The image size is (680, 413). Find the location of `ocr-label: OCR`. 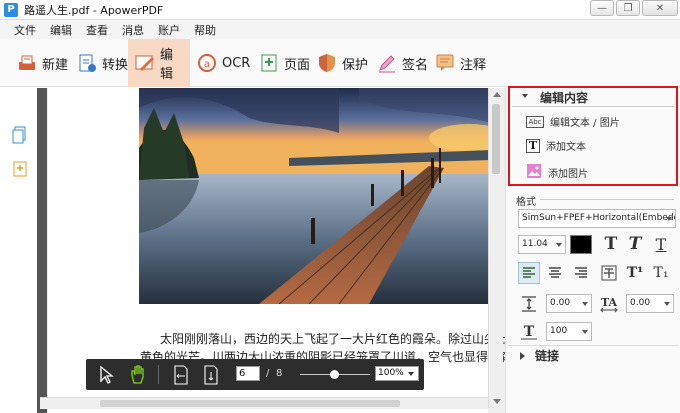

ocr-label: OCR is located at coordinates (236, 63).